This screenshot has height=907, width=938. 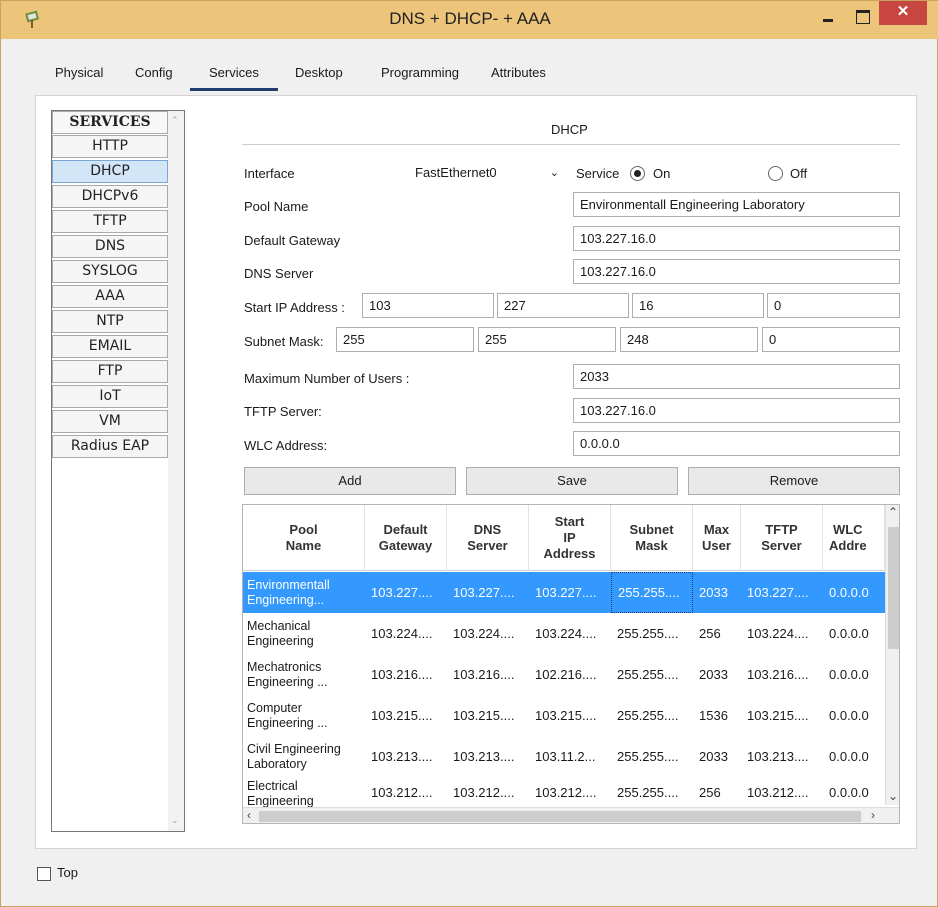 I want to click on column-header-subnet-mask: Subnet Mask, so click(x=652, y=538).